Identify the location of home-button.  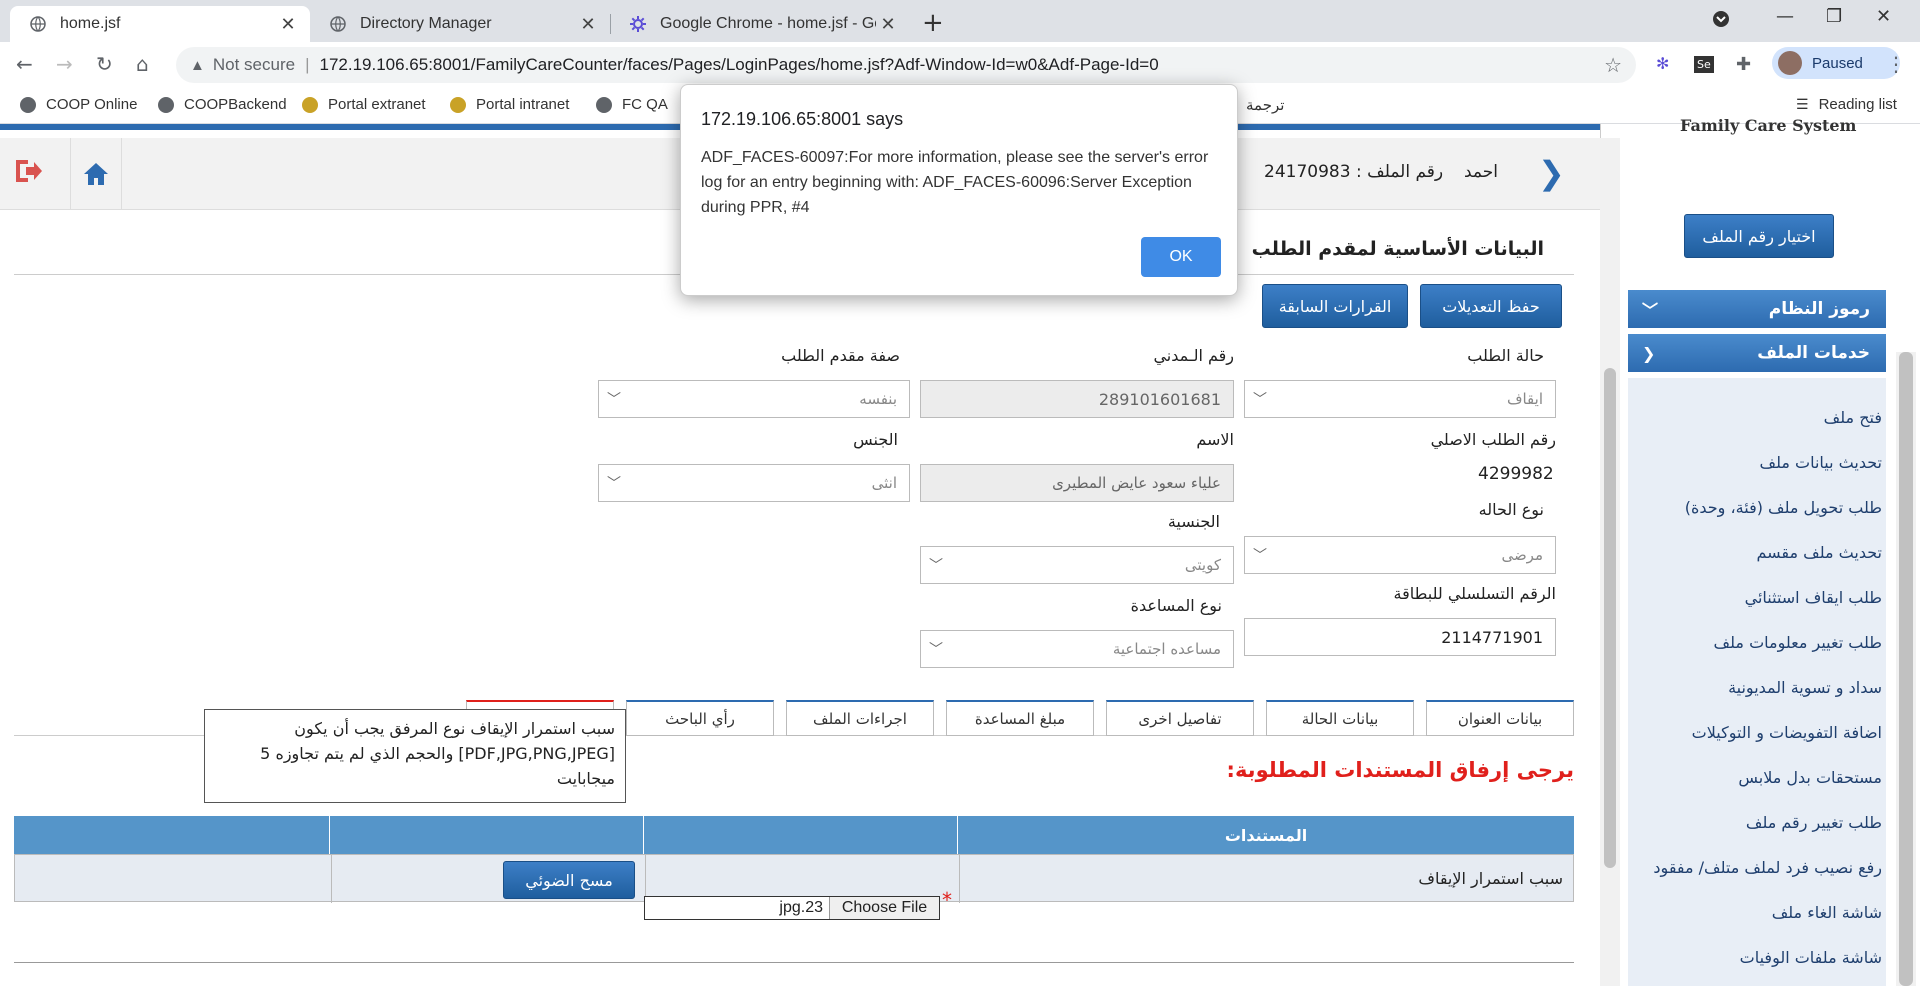
(96, 174).